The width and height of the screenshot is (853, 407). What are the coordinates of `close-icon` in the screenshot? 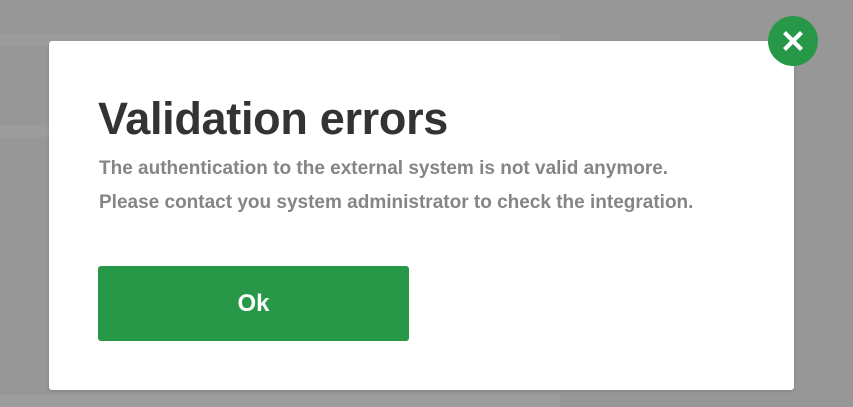 It's located at (793, 41).